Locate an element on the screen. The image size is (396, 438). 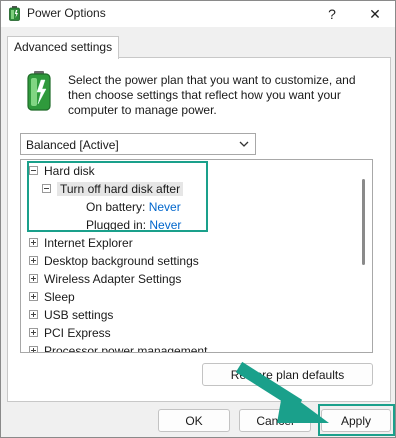
tree-scrollbar-thumb is located at coordinates (363, 222).